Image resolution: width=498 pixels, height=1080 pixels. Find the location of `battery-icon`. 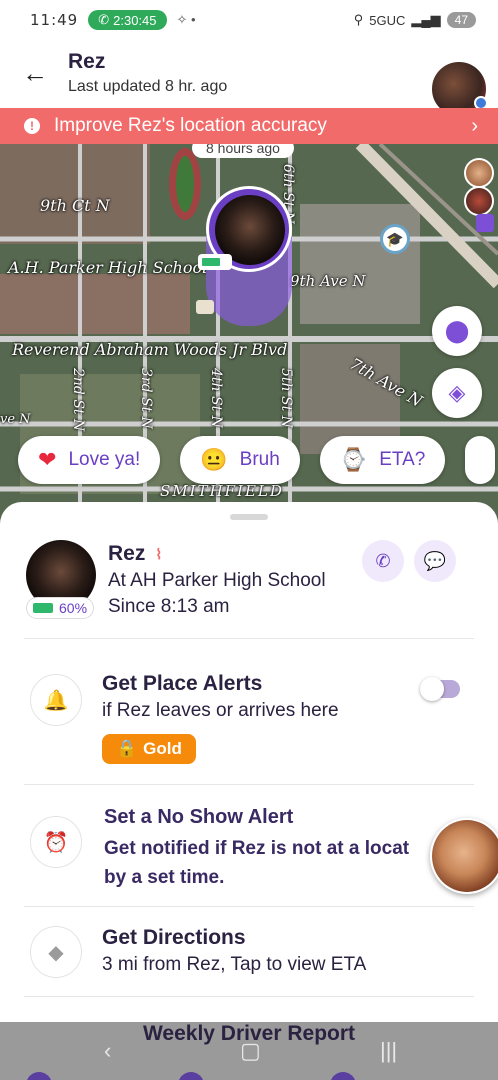

battery-icon is located at coordinates (43, 608).